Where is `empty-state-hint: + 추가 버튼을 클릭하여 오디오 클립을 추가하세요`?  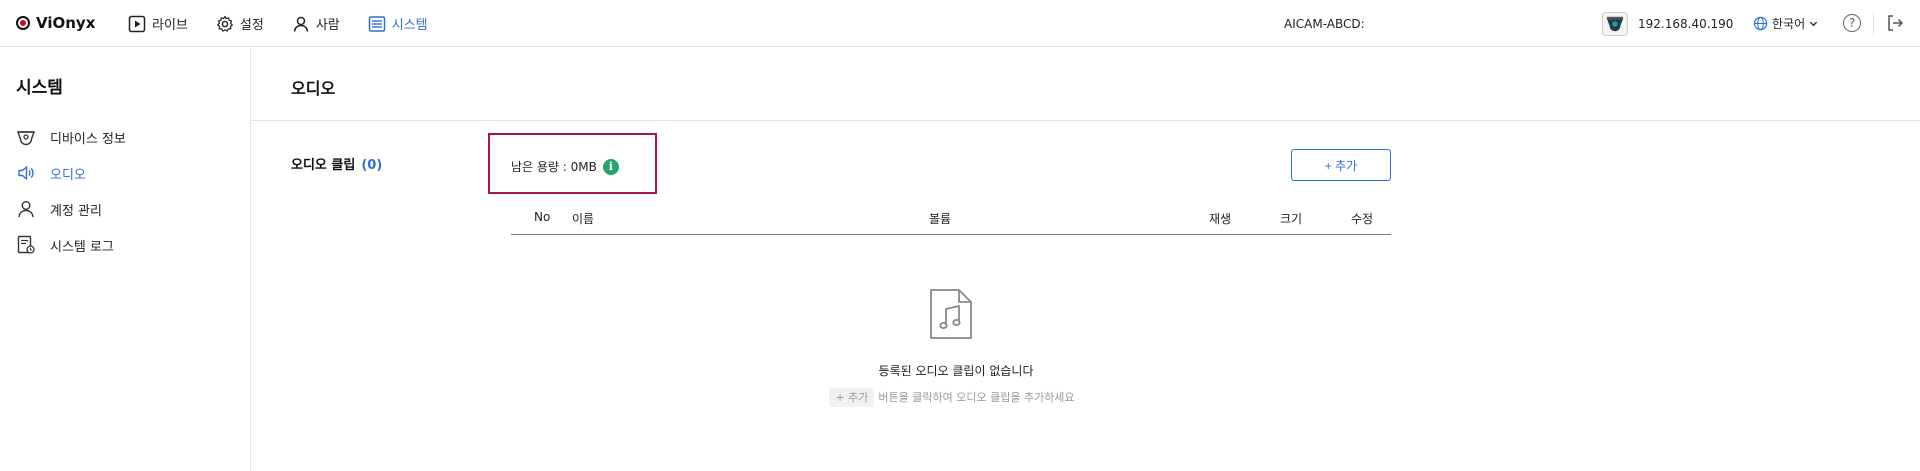 empty-state-hint: + 추가 버튼을 클릭하여 오디오 클립을 추가하세요 is located at coordinates (952, 397).